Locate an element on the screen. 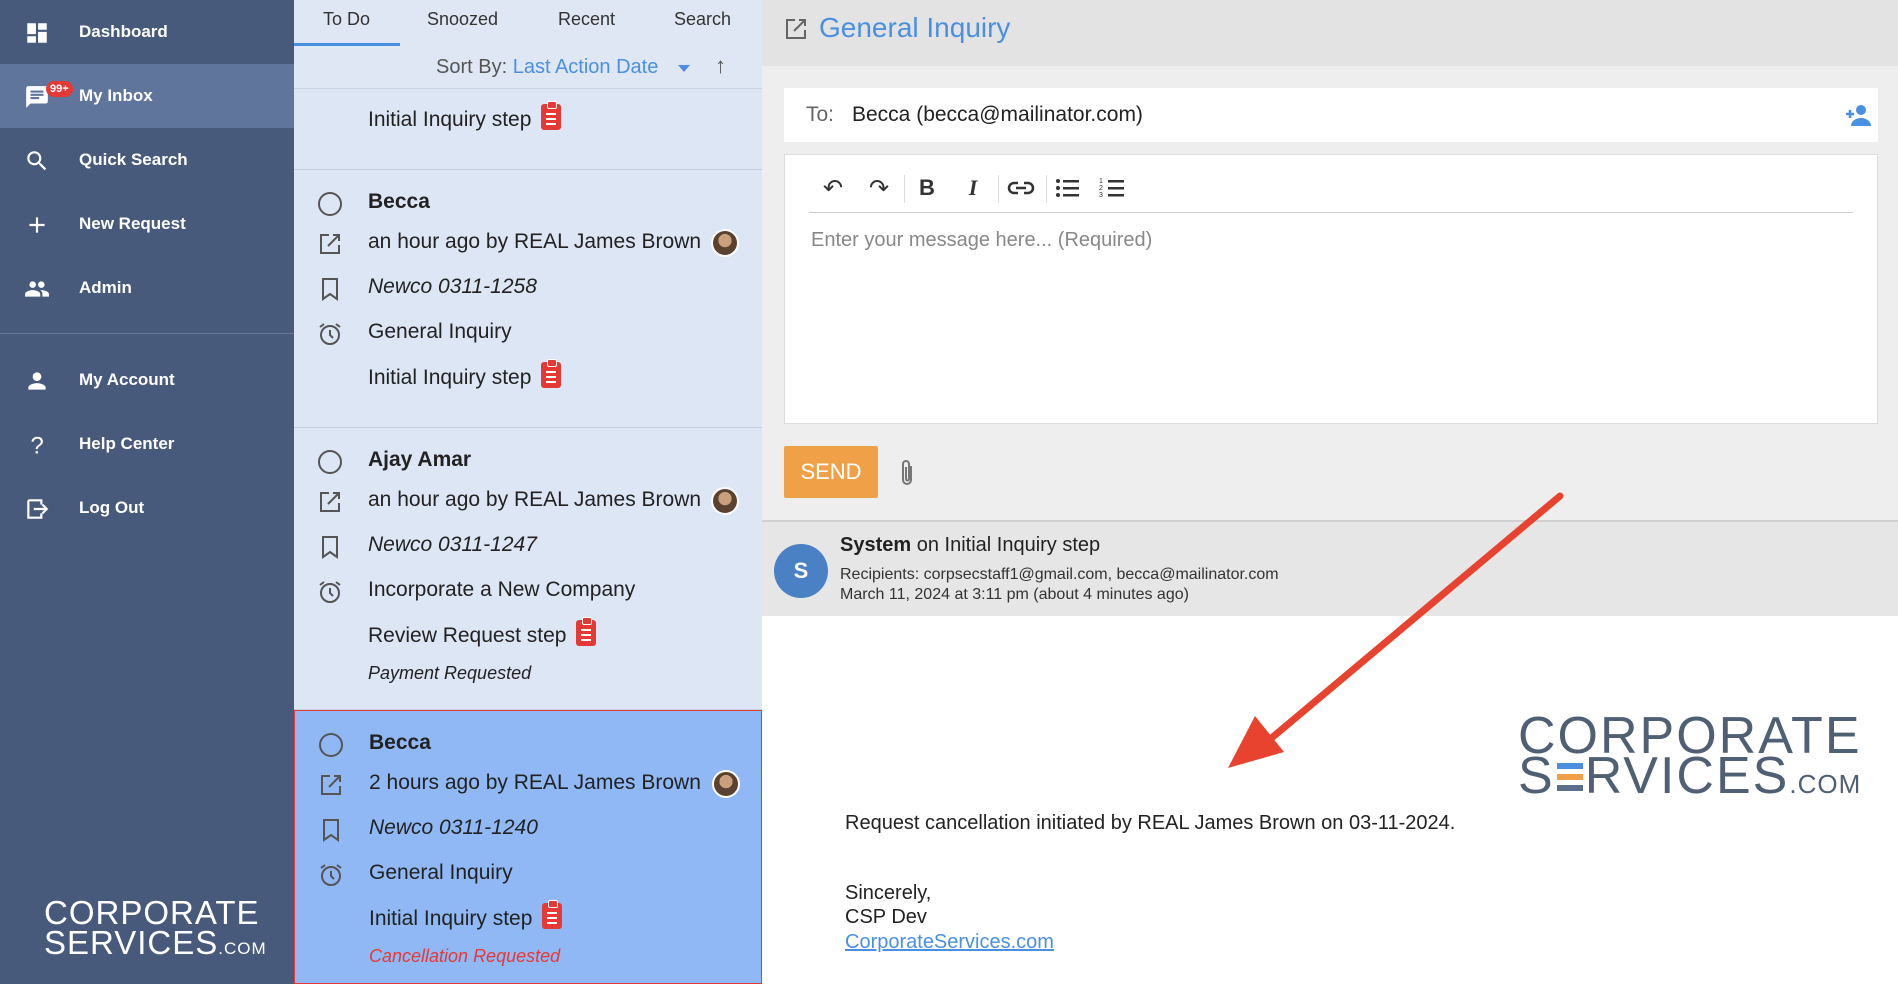 The width and height of the screenshot is (1898, 984). dashboard-icon is located at coordinates (37, 33).